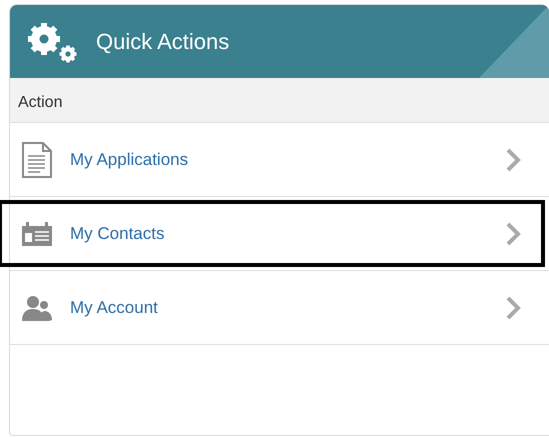 The width and height of the screenshot is (549, 437). I want to click on document-icon, so click(37, 160).